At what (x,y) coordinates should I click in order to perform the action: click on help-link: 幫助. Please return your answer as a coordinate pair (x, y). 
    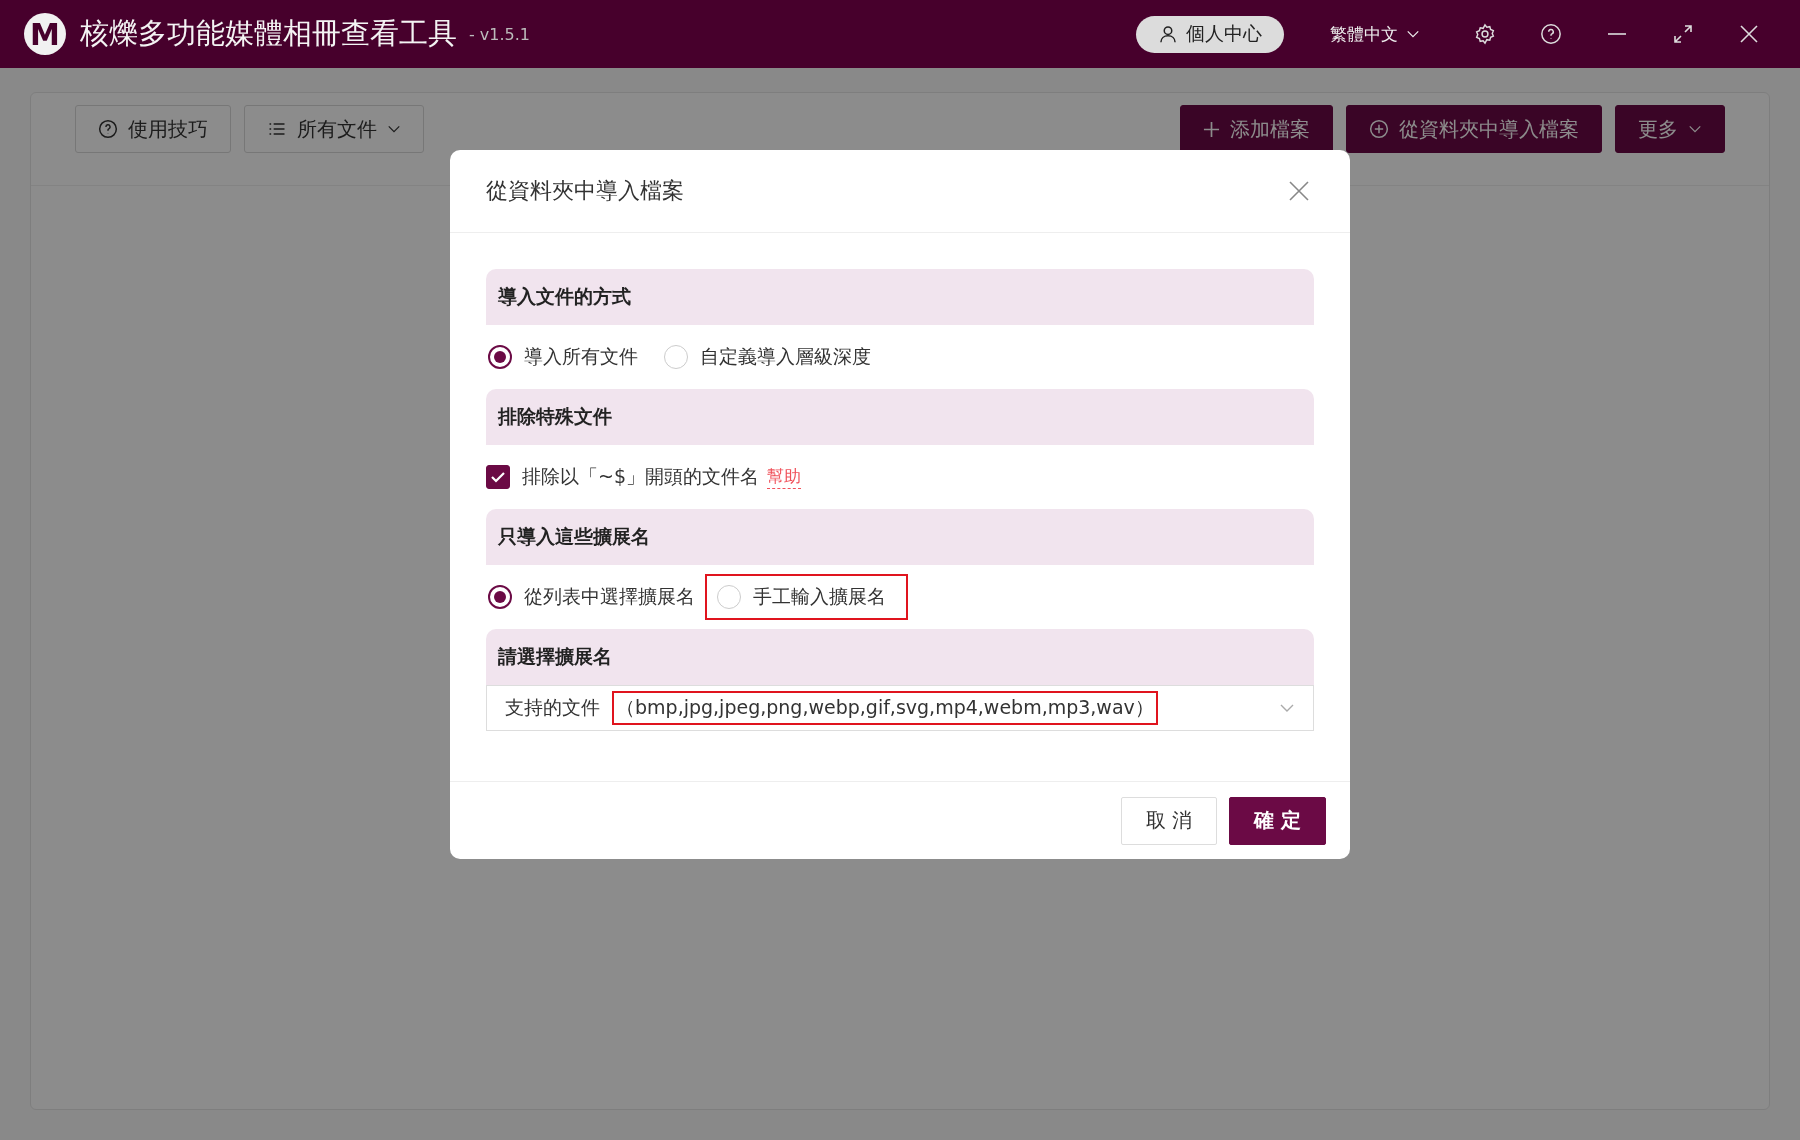
    Looking at the image, I should click on (784, 477).